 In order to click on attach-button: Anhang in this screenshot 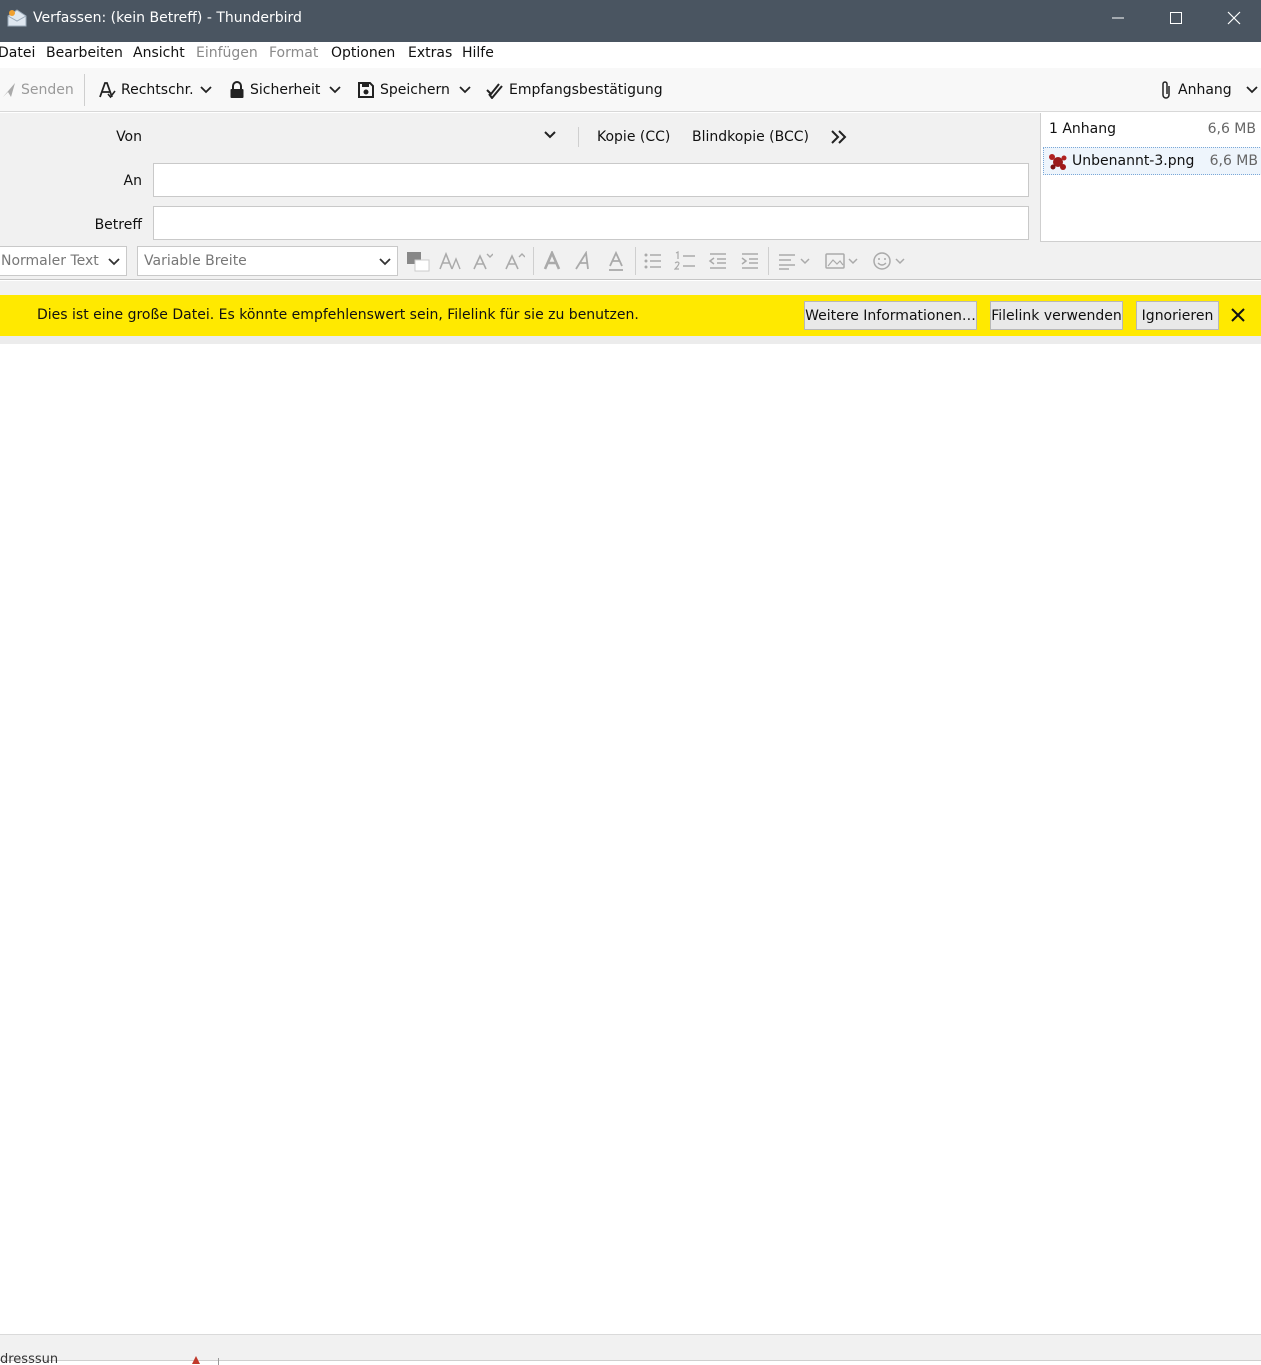, I will do `click(1195, 90)`.